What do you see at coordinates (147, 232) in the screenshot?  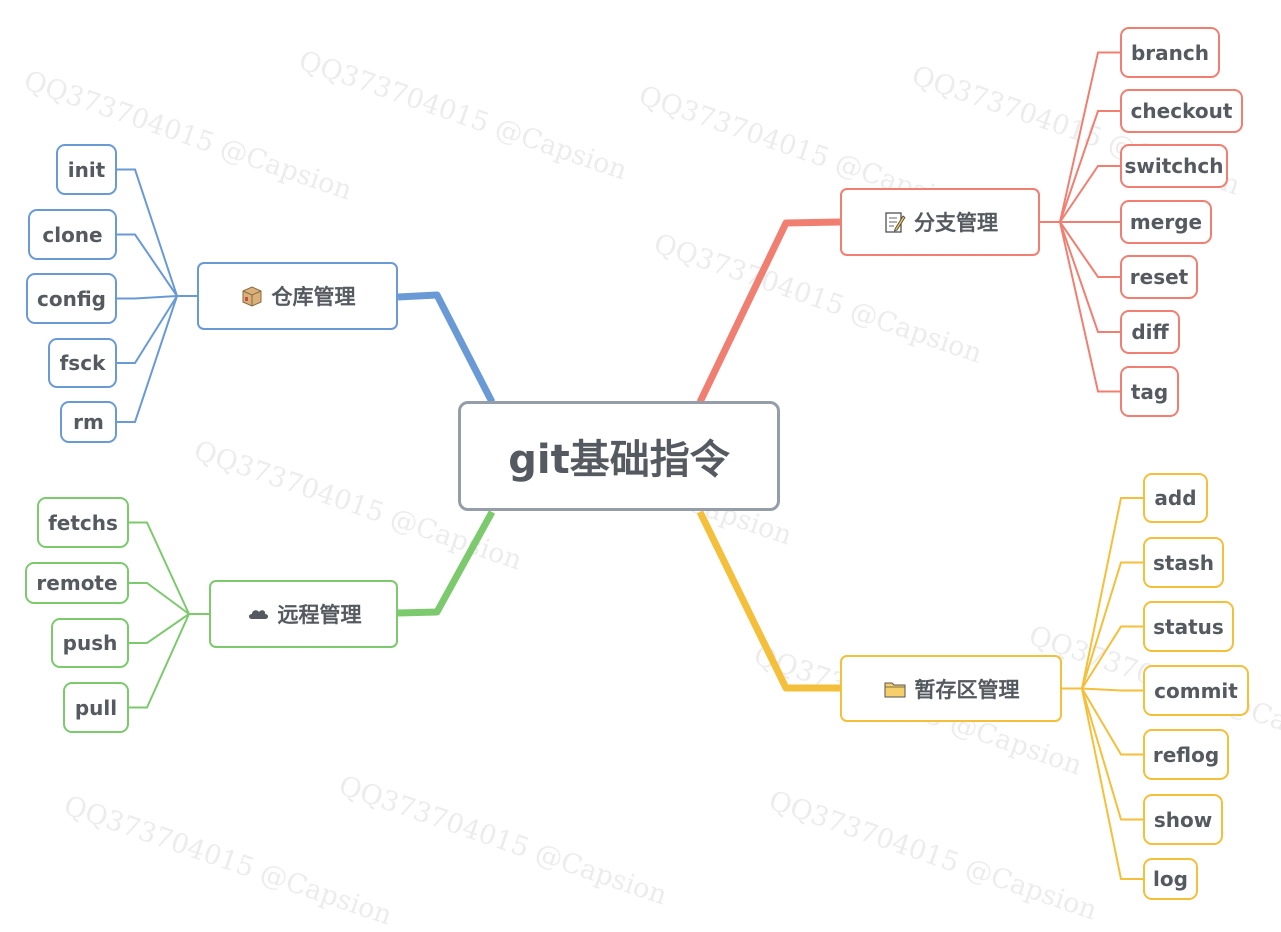 I see `leaf-edge-init` at bounding box center [147, 232].